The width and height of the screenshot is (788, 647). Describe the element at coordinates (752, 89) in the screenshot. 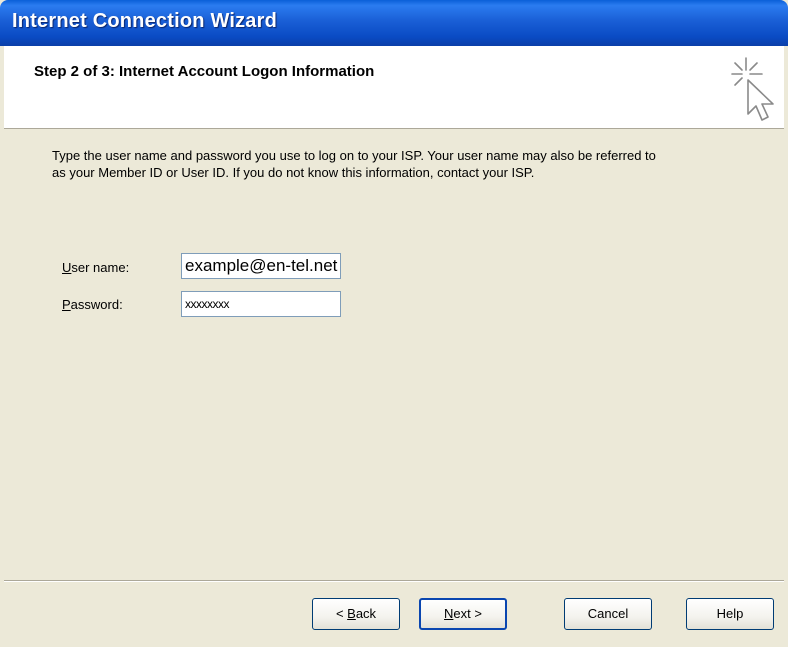

I see `wizard-cursor-sparkle-icon` at that location.